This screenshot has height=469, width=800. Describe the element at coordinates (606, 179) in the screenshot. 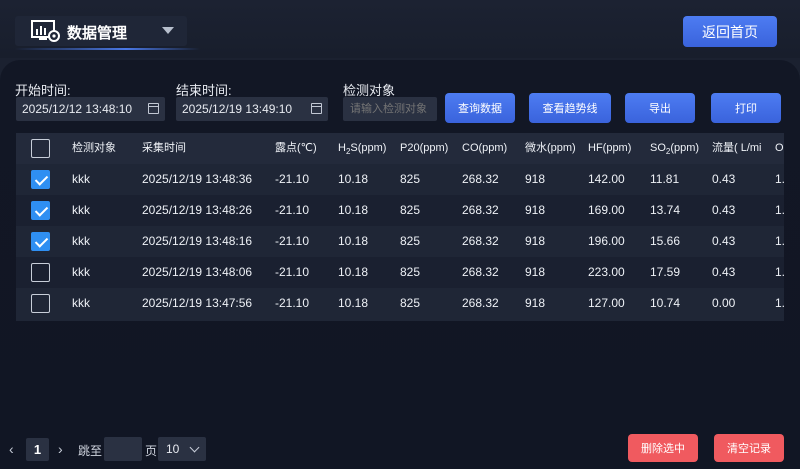

I see `cell-hf: 142.00` at that location.